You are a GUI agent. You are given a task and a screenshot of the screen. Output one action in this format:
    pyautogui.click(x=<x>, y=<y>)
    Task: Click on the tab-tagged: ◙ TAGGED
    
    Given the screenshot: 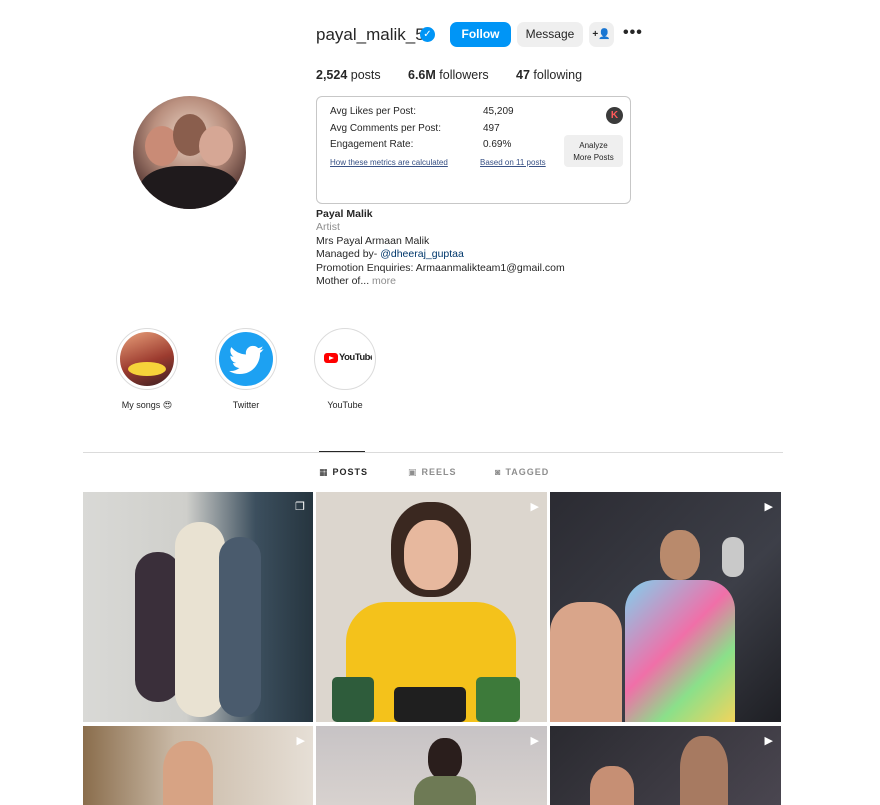 What is the action you would take?
    pyautogui.click(x=522, y=472)
    